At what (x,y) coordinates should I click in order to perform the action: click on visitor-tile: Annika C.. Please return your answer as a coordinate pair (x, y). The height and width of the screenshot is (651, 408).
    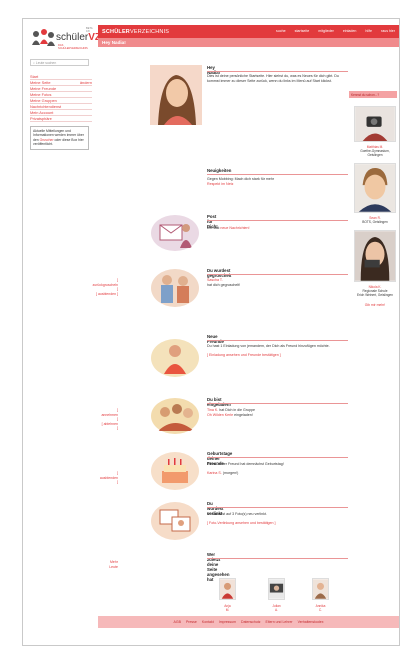
    Looking at the image, I should click on (320, 595).